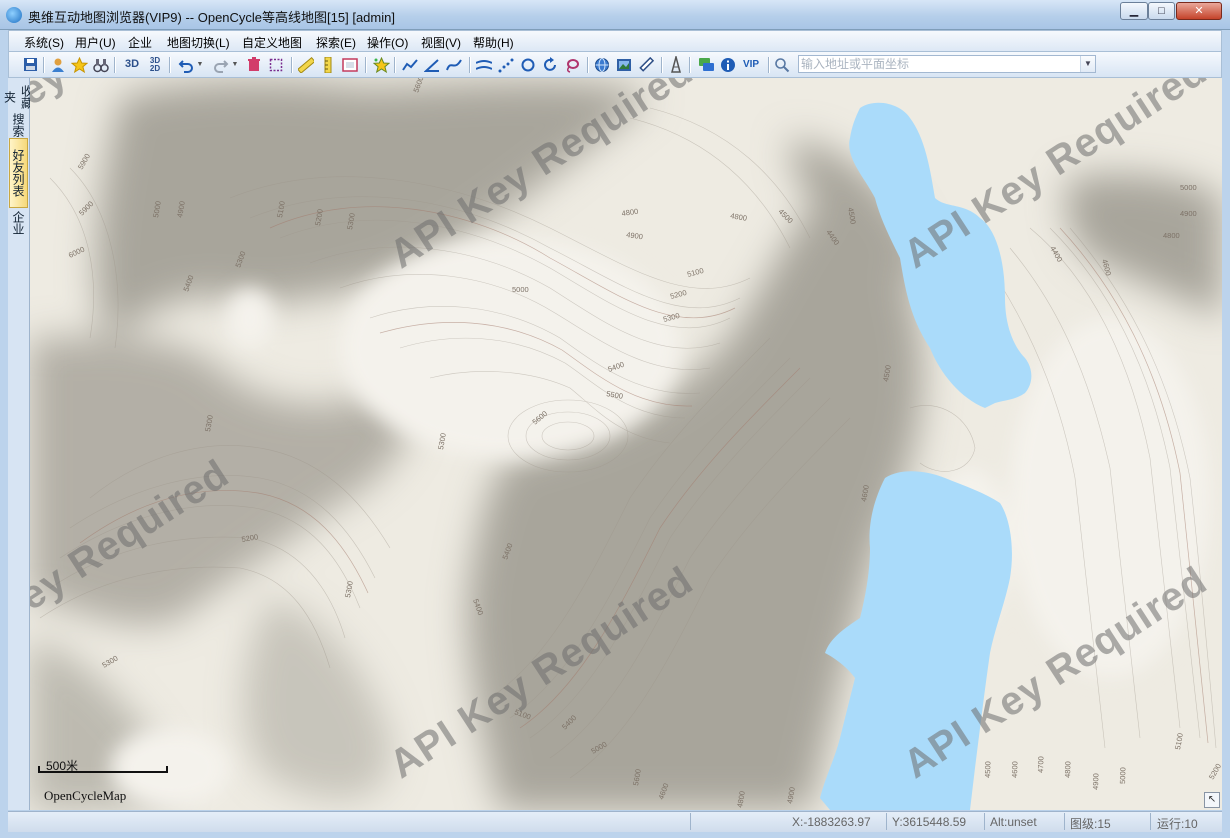 This screenshot has height=838, width=1230. I want to click on pen-icon, so click(646, 64).